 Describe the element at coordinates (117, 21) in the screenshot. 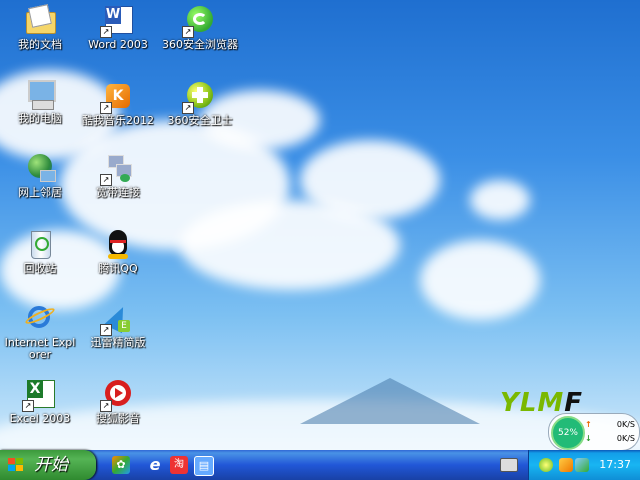

I see `word-icon: W ↗` at that location.